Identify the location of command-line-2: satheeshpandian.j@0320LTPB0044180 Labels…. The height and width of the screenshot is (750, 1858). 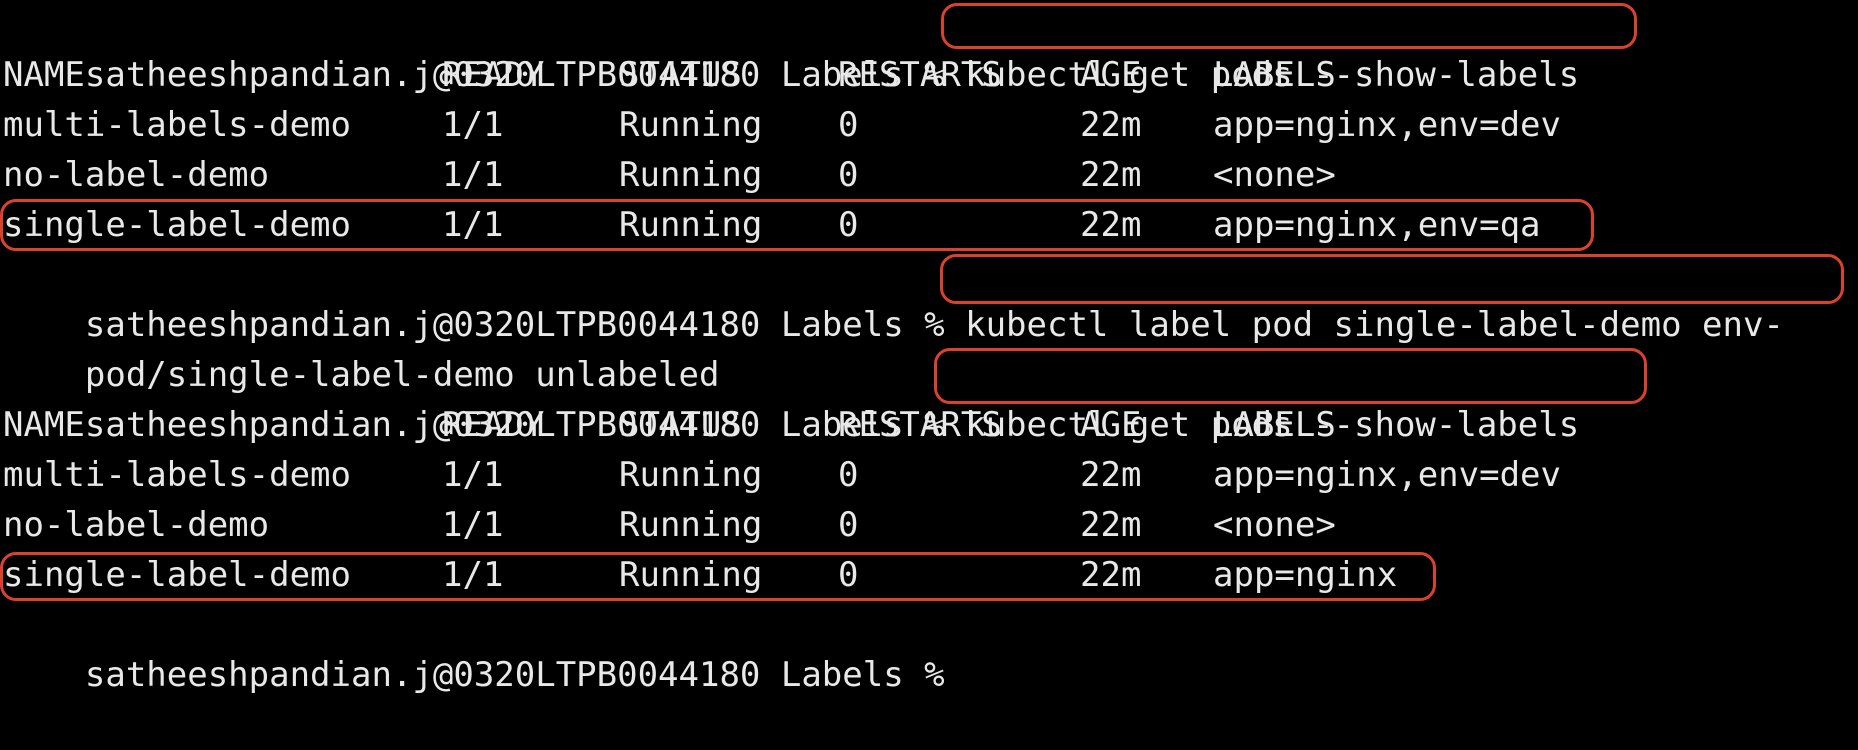
(893, 297).